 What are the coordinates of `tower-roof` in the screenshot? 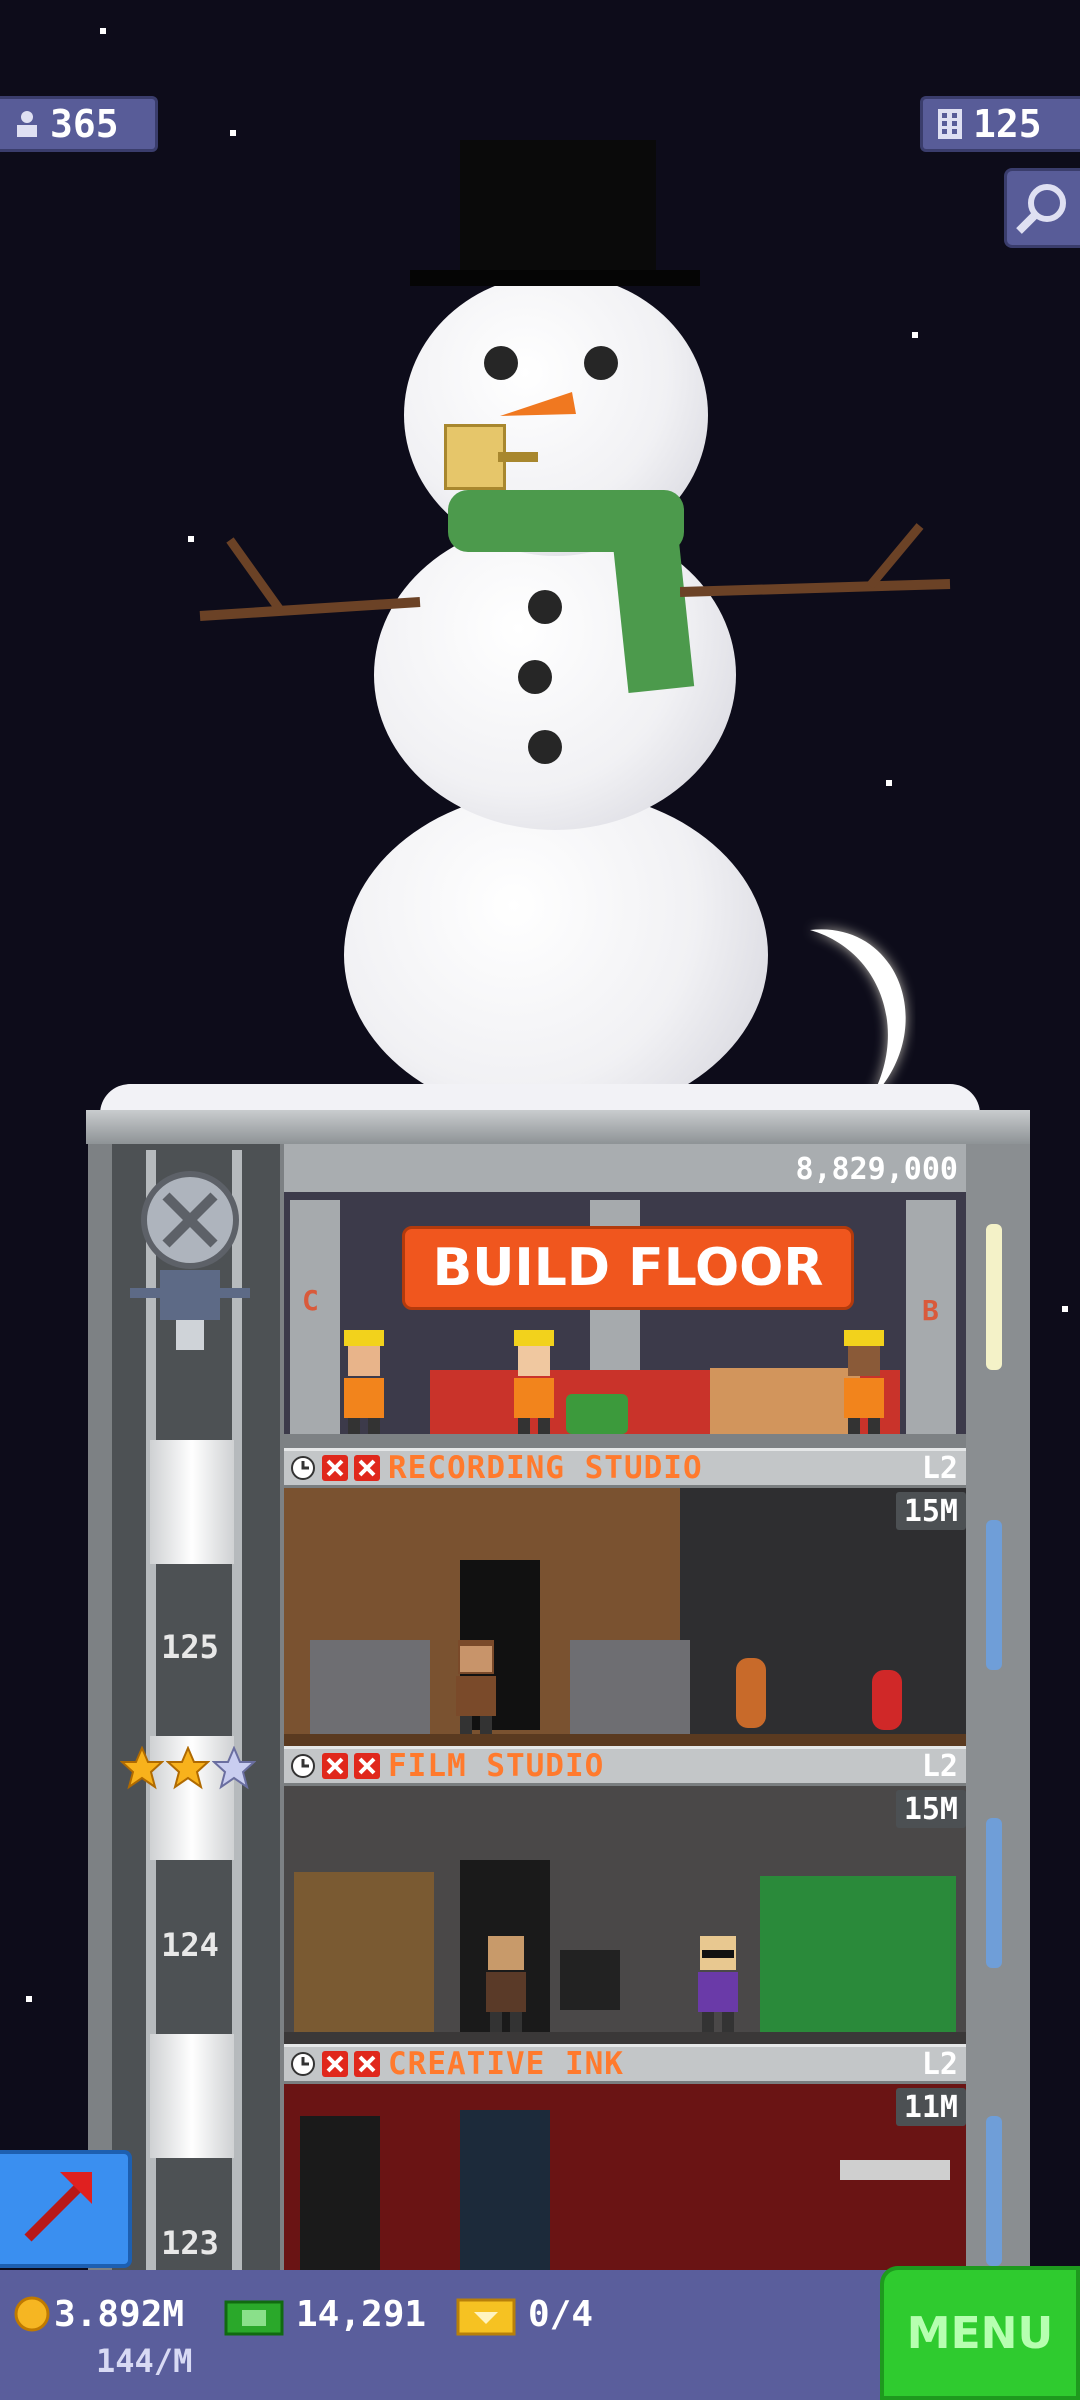 It's located at (558, 1127).